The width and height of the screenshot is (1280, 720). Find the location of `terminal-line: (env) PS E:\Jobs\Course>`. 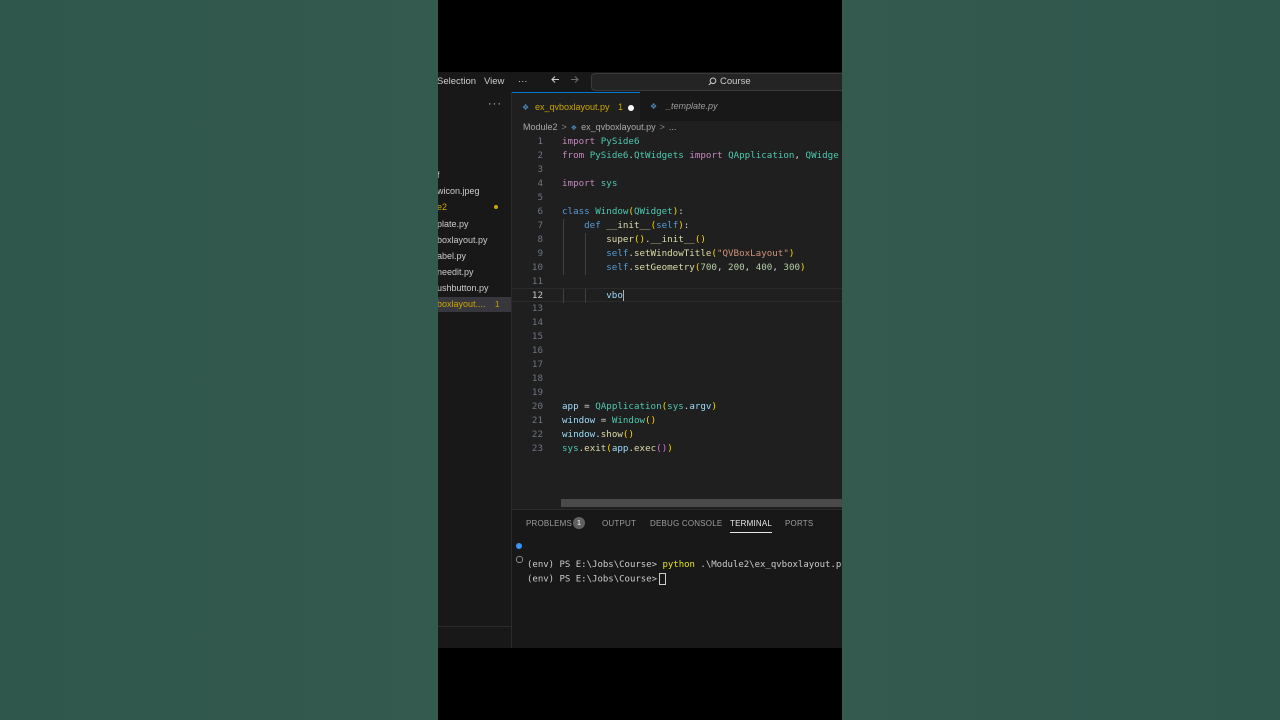

terminal-line: (env) PS E:\Jobs\Course> is located at coordinates (591, 573).